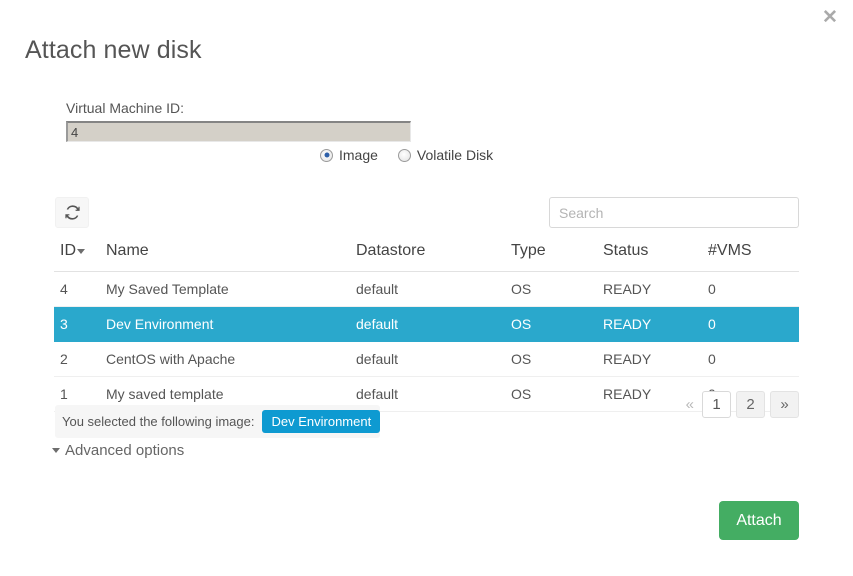  I want to click on radio-option-image: Image, so click(349, 155).